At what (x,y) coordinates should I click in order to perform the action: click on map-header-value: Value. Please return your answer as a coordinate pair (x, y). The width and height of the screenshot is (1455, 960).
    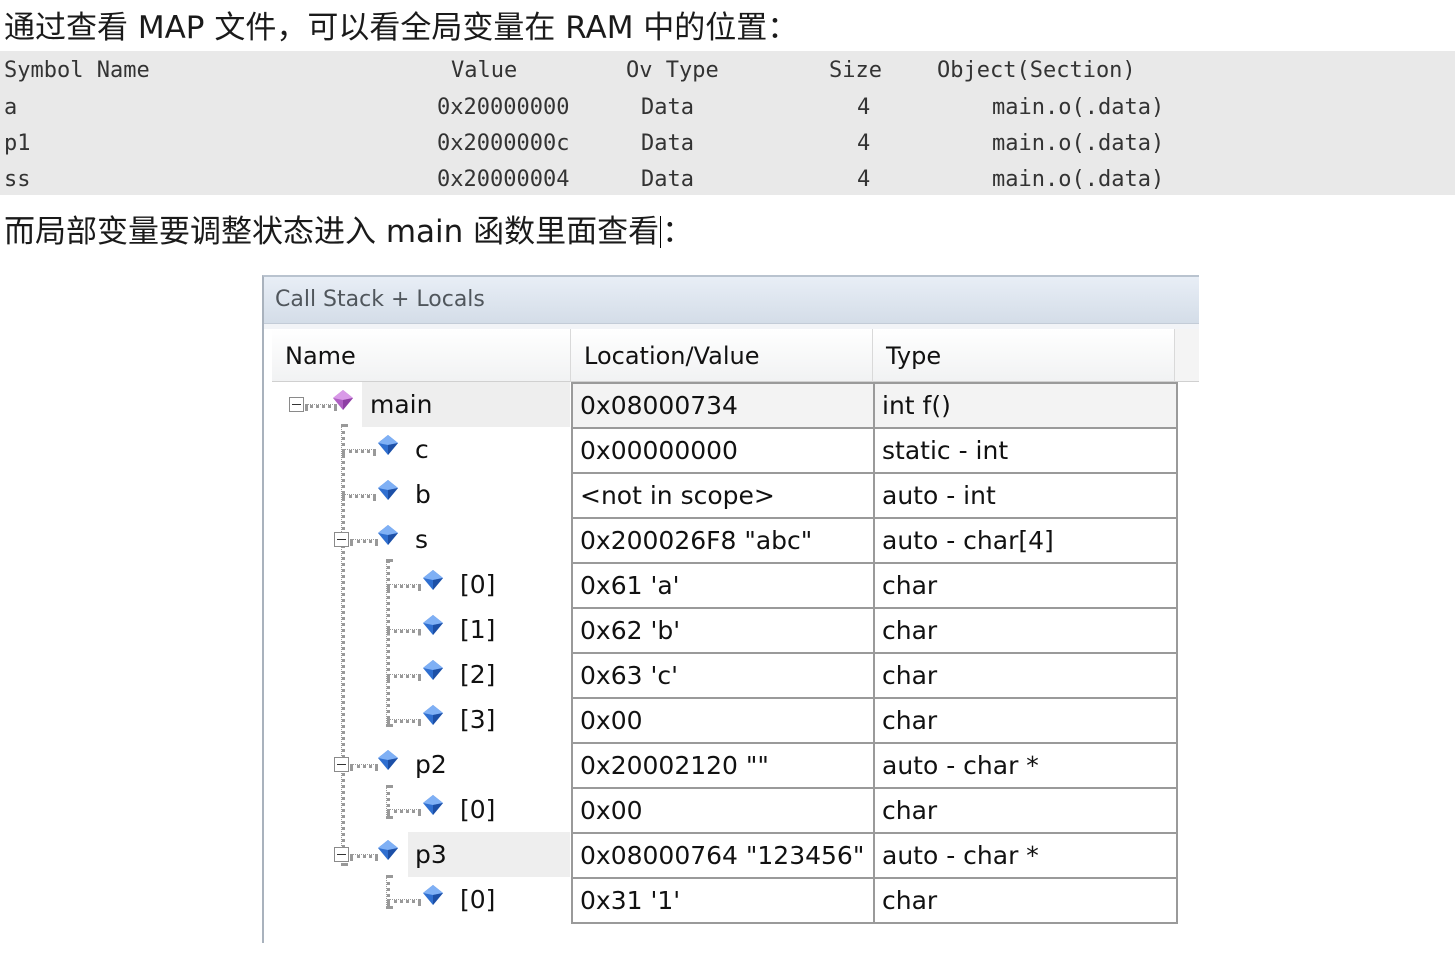
    Looking at the image, I should click on (484, 70).